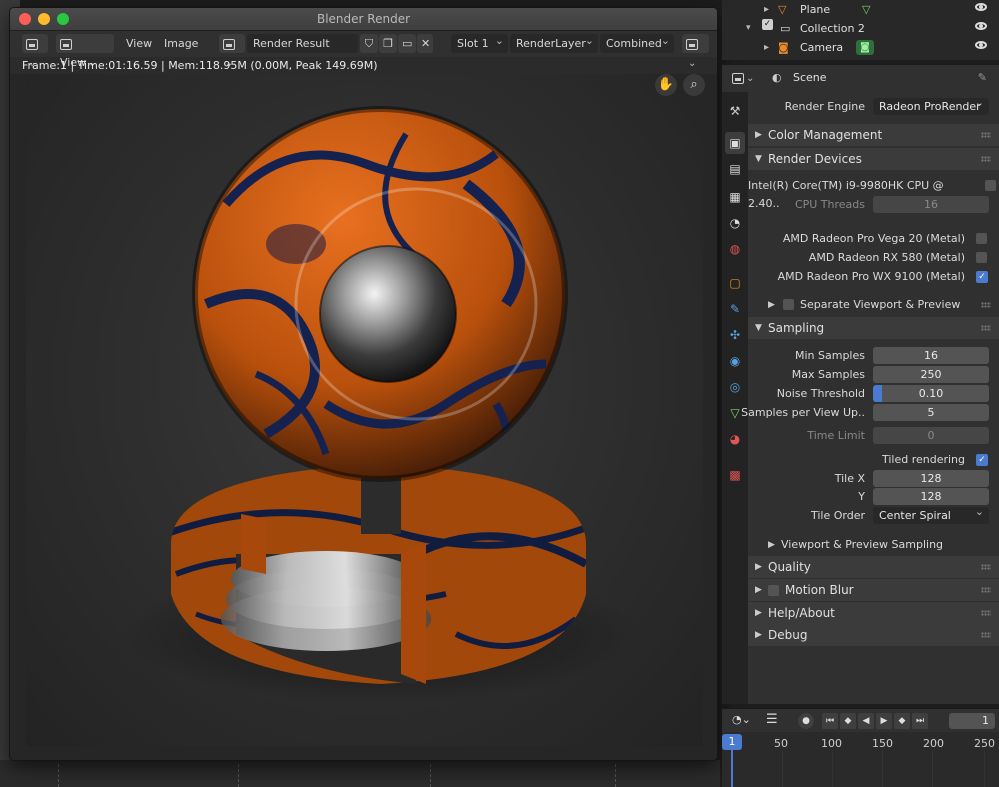  Describe the element at coordinates (860, 78) in the screenshot. I see `properties-header: ⌄ ◐ Scene ✎` at that location.